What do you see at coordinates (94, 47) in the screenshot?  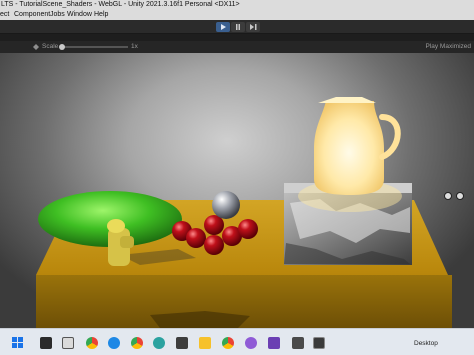 I see `scale-slider` at bounding box center [94, 47].